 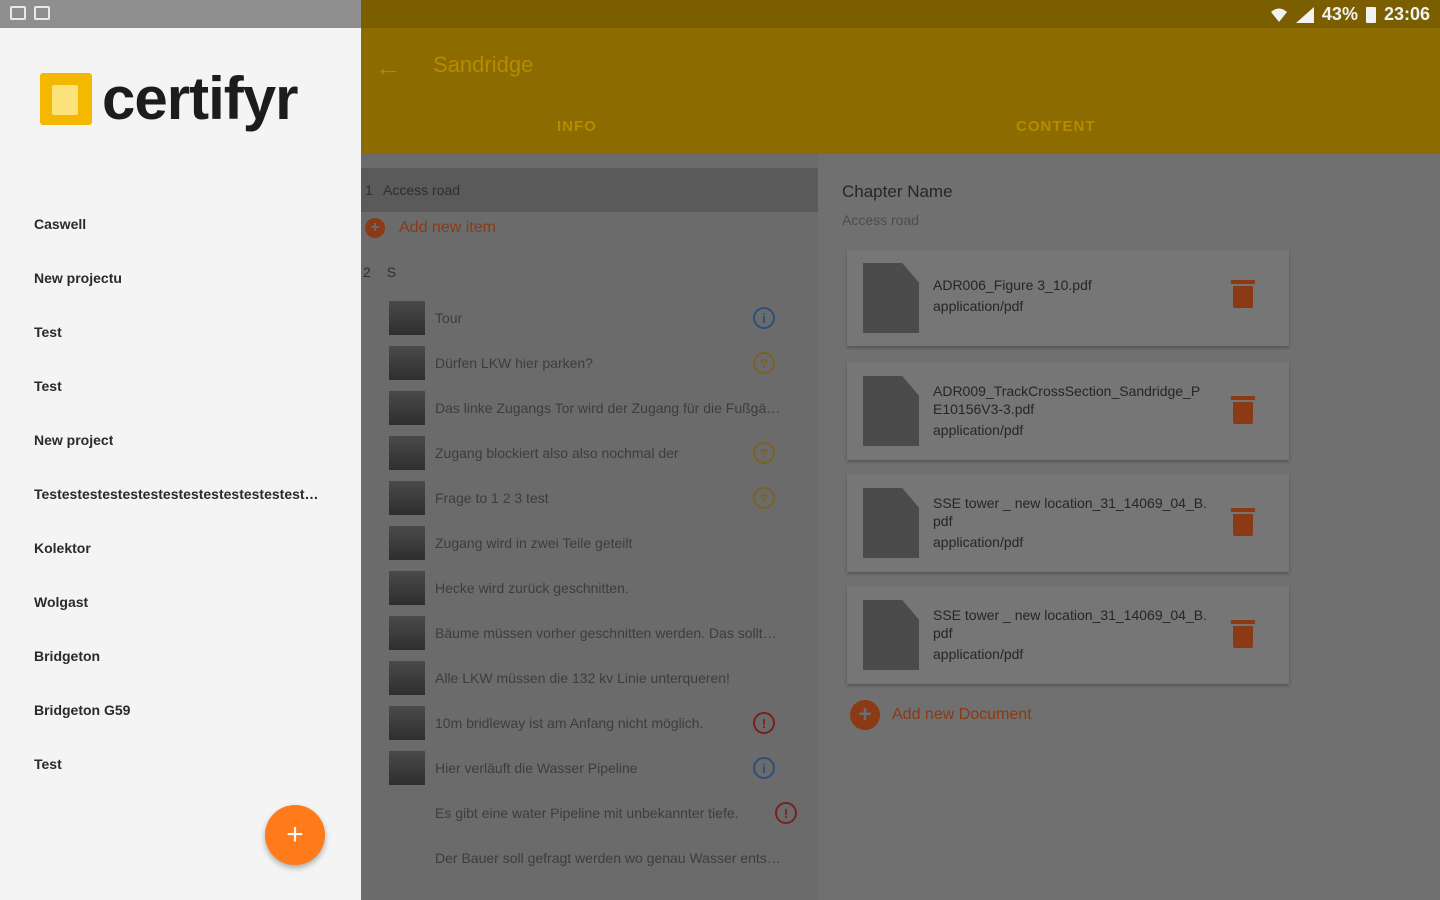 What do you see at coordinates (720, 14) in the screenshot?
I see `status-bar: 43% 23:06` at bounding box center [720, 14].